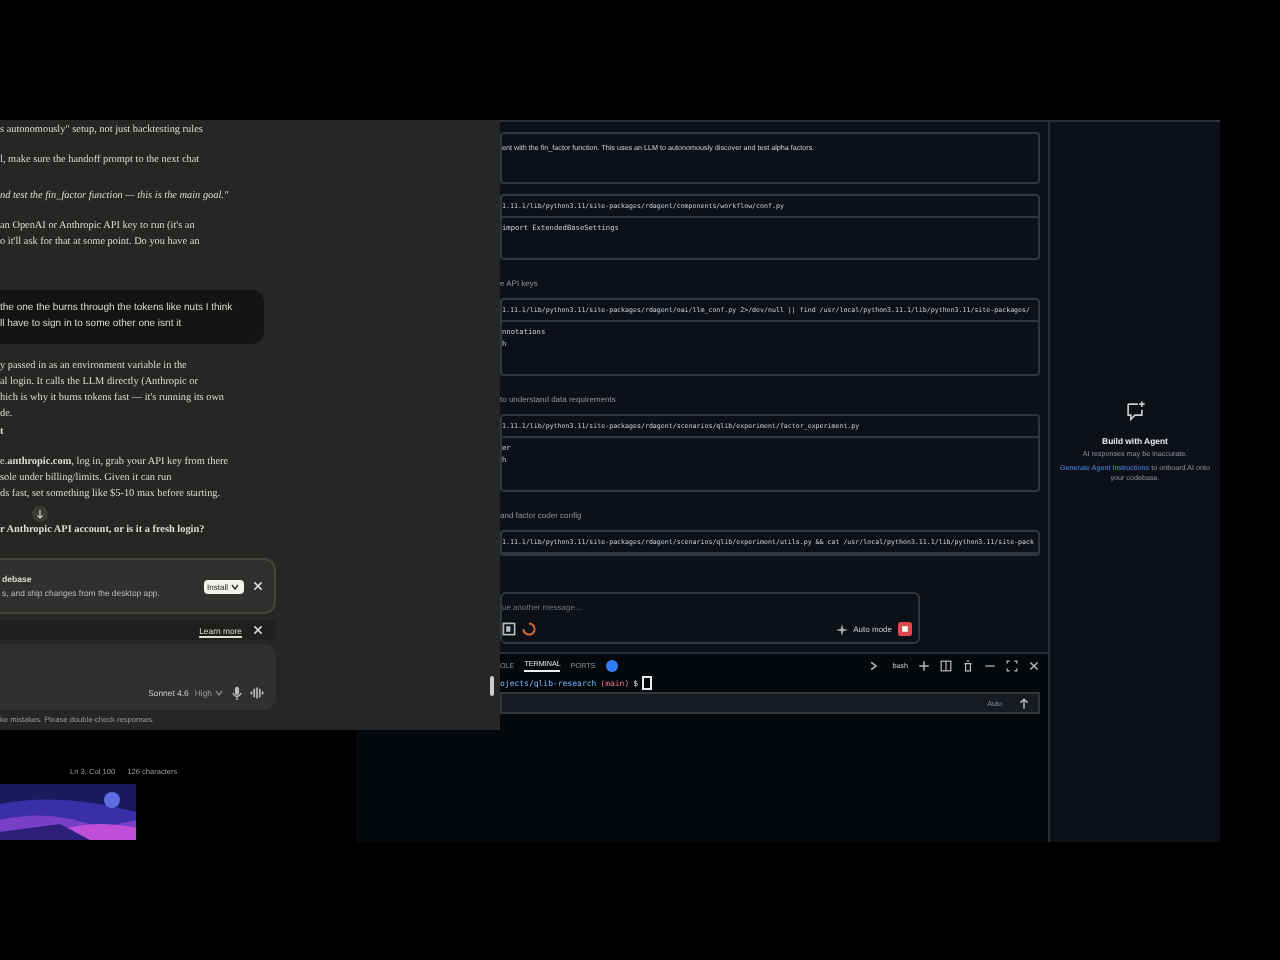 The width and height of the screenshot is (1280, 960). What do you see at coordinates (989, 665) in the screenshot?
I see `minimize-icon` at bounding box center [989, 665].